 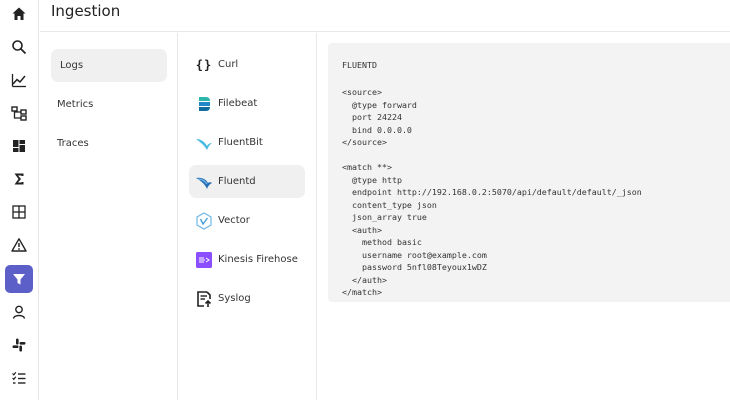 I want to click on code-line: <auth>, so click(x=362, y=229).